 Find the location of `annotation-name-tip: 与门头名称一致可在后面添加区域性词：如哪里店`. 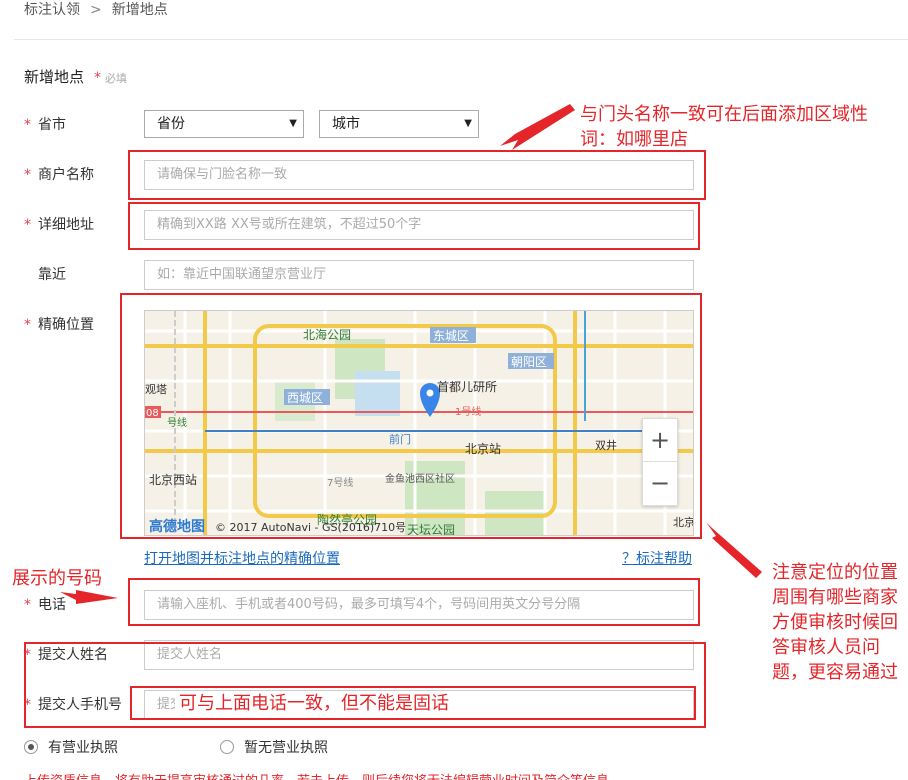

annotation-name-tip: 与门头名称一致可在后面添加区域性词：如哪里店 is located at coordinates (724, 127).